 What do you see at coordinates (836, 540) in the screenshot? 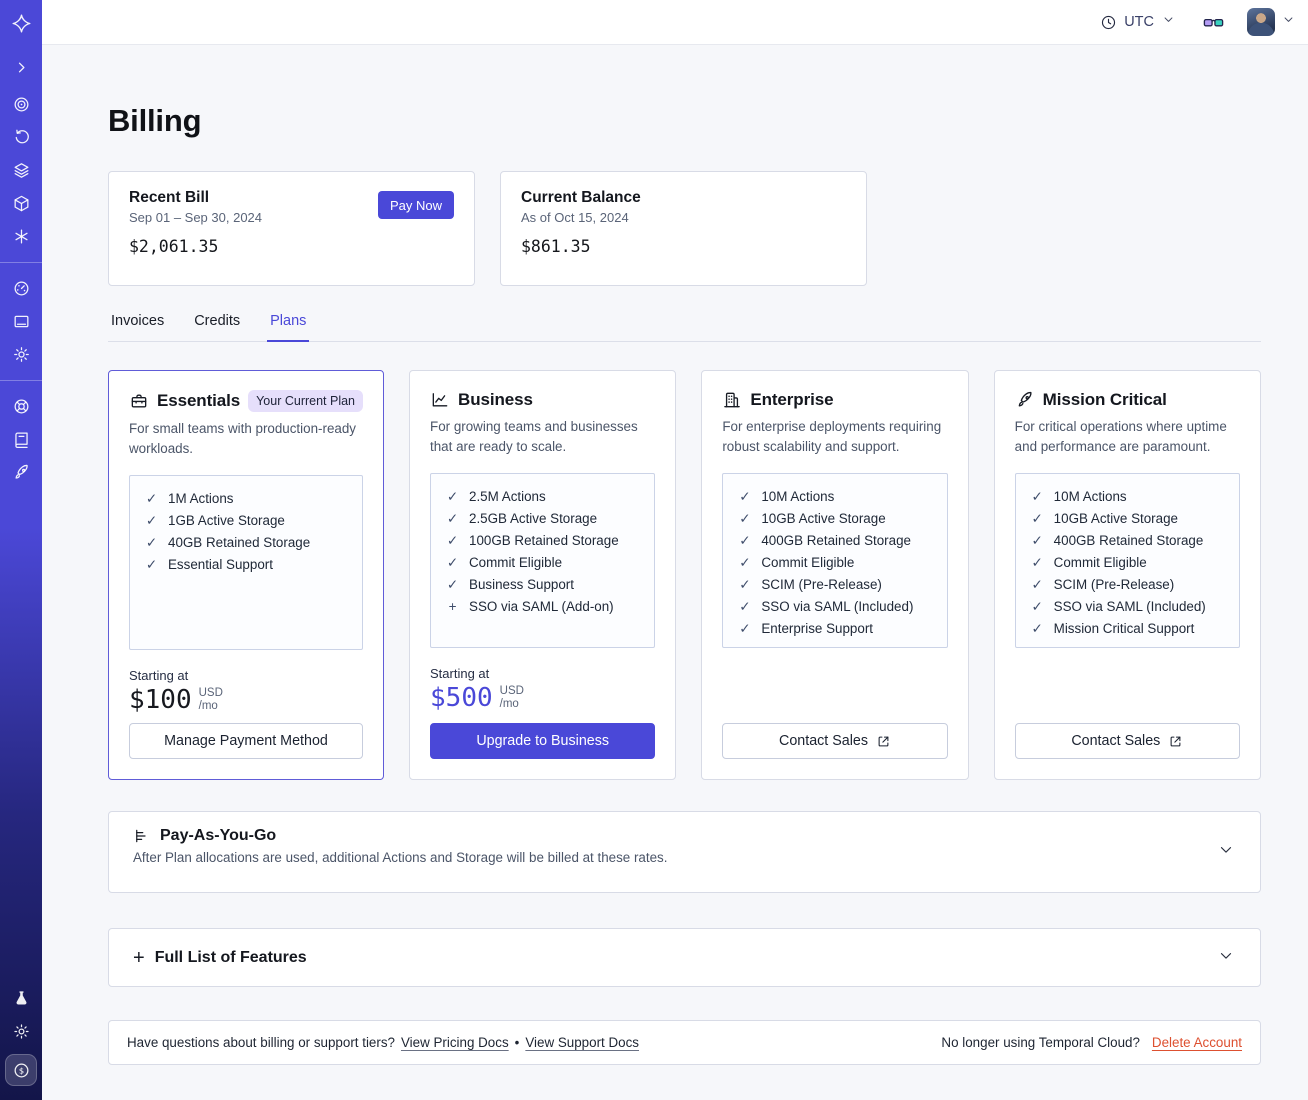
I see `feature-label: 400GB Retained Storage` at bounding box center [836, 540].